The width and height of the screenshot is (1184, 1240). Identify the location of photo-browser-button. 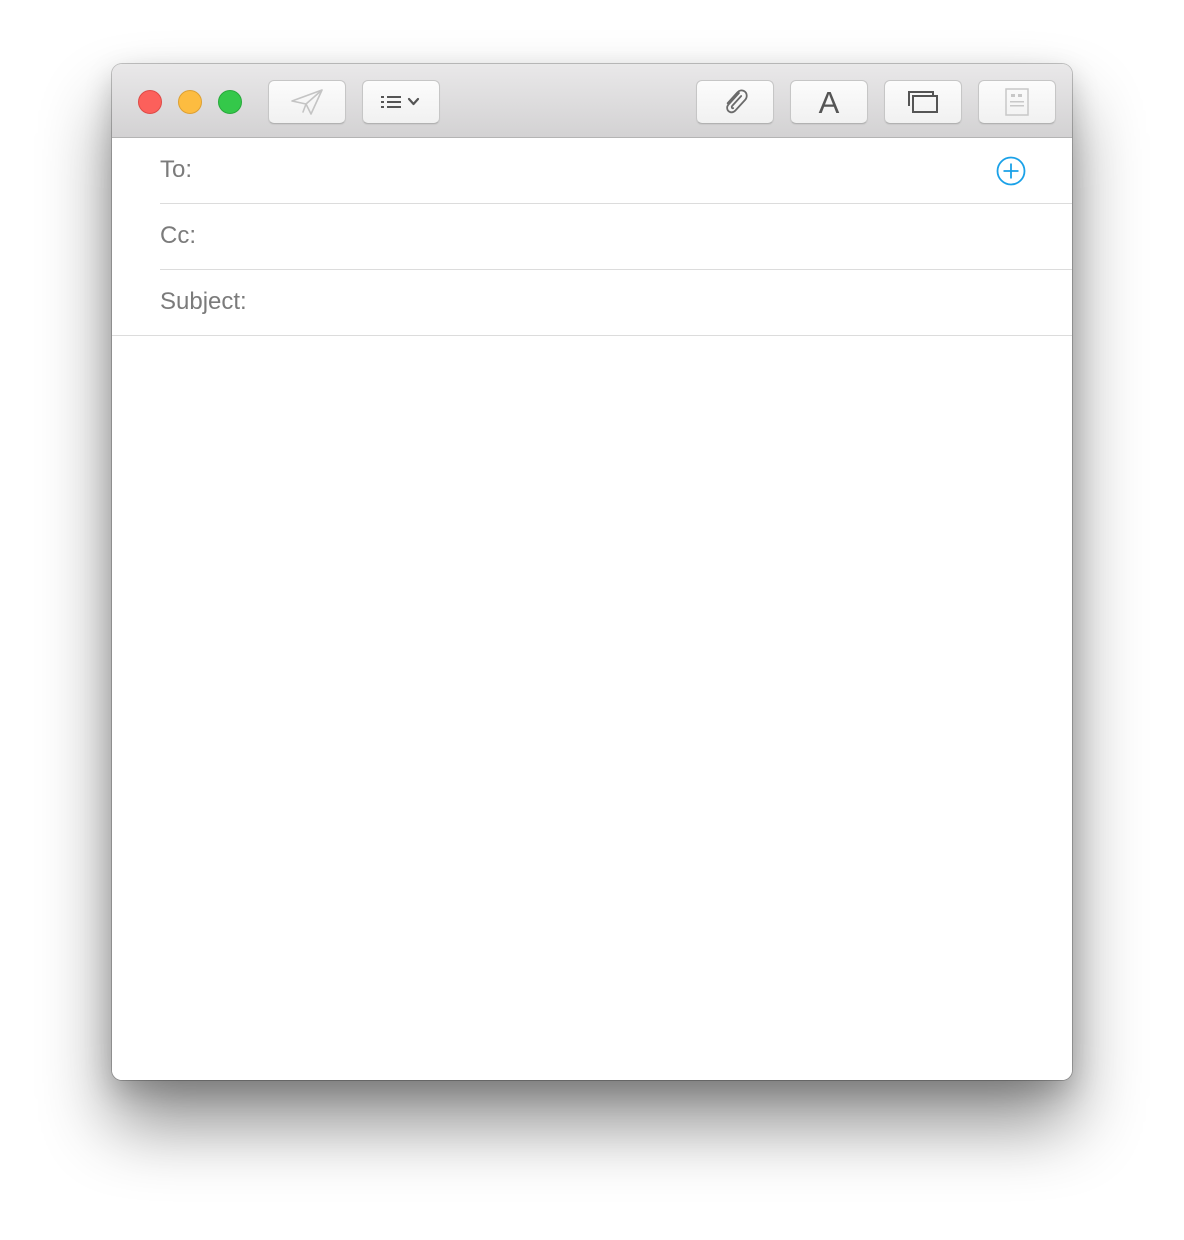
(923, 102).